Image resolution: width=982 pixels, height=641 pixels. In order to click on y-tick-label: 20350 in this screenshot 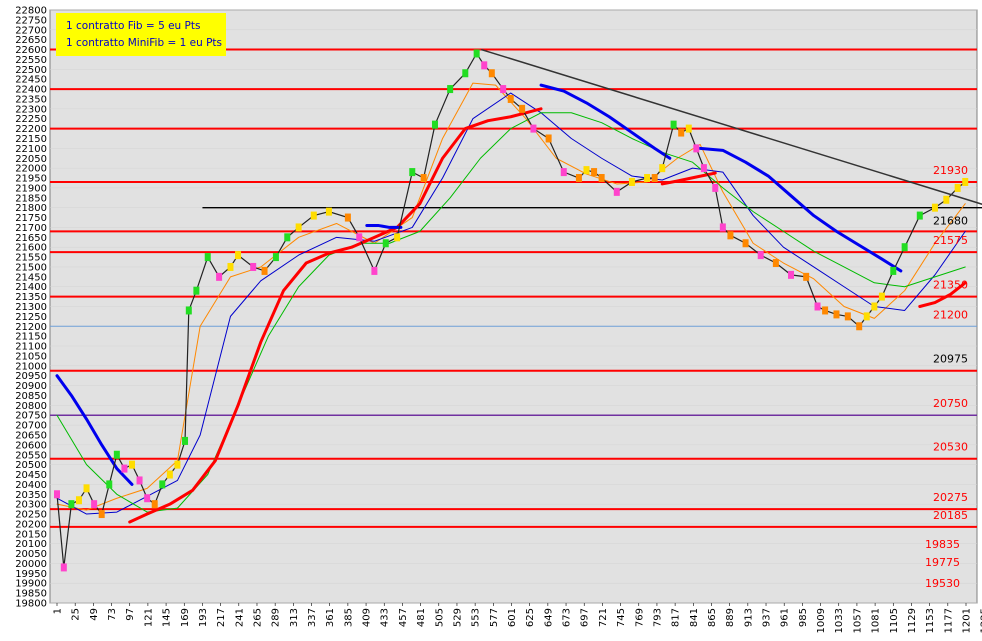, I will do `click(31, 495)`.